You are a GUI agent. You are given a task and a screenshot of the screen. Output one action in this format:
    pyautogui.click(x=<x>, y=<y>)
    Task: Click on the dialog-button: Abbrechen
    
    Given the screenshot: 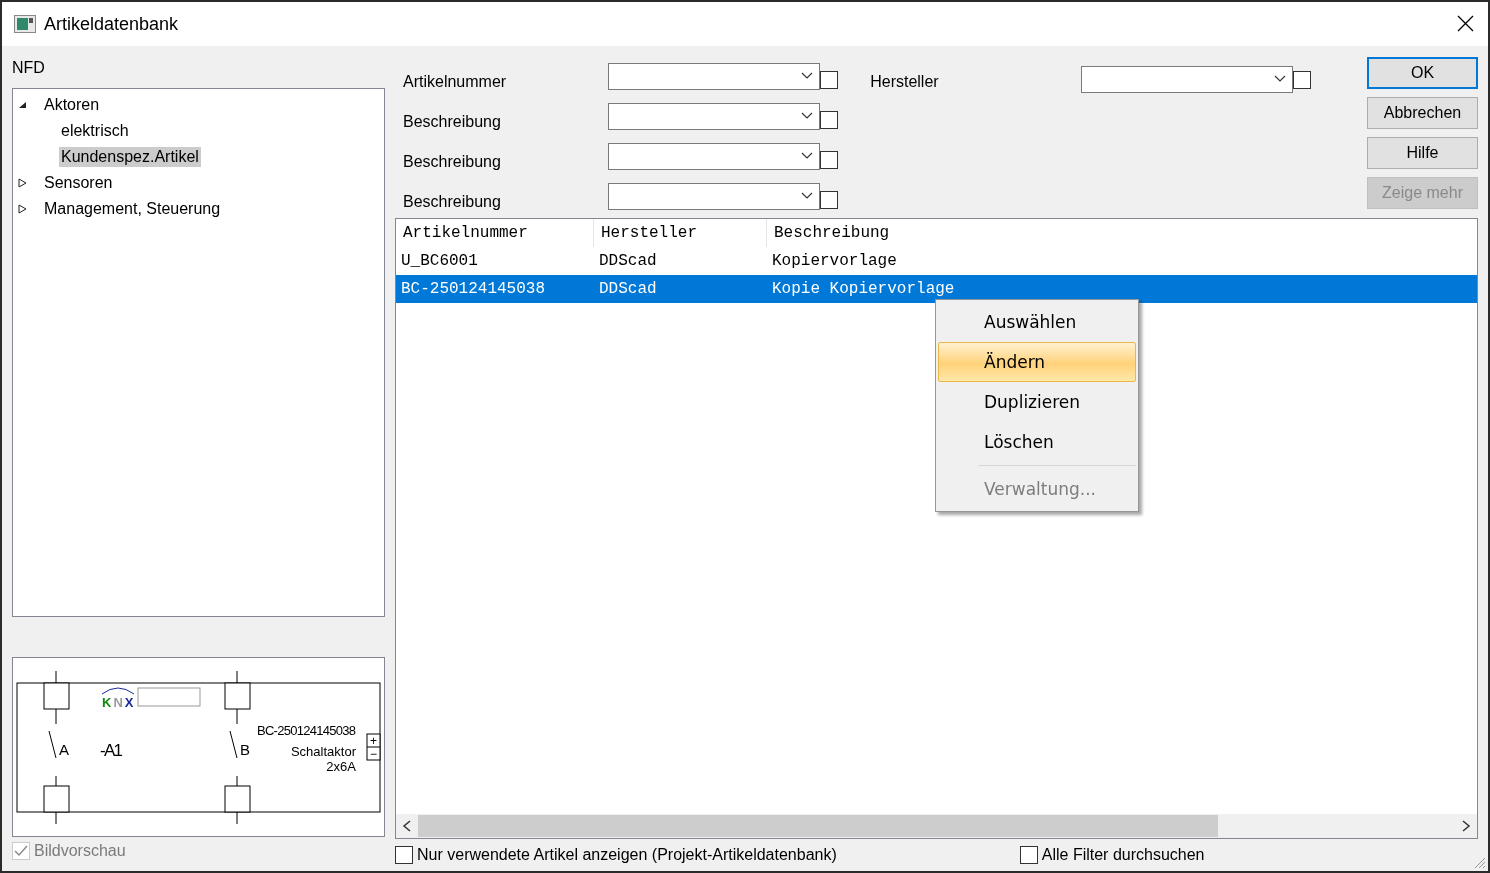 What is the action you would take?
    pyautogui.click(x=1422, y=113)
    